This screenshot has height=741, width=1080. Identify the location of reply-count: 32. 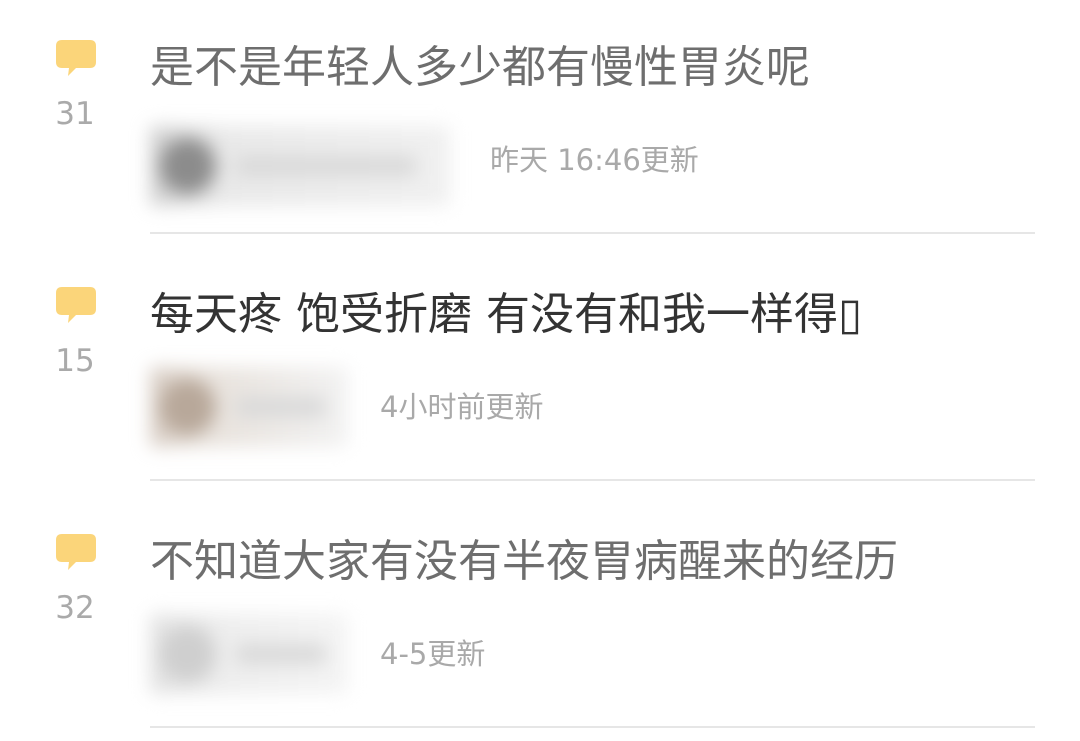
(75, 608).